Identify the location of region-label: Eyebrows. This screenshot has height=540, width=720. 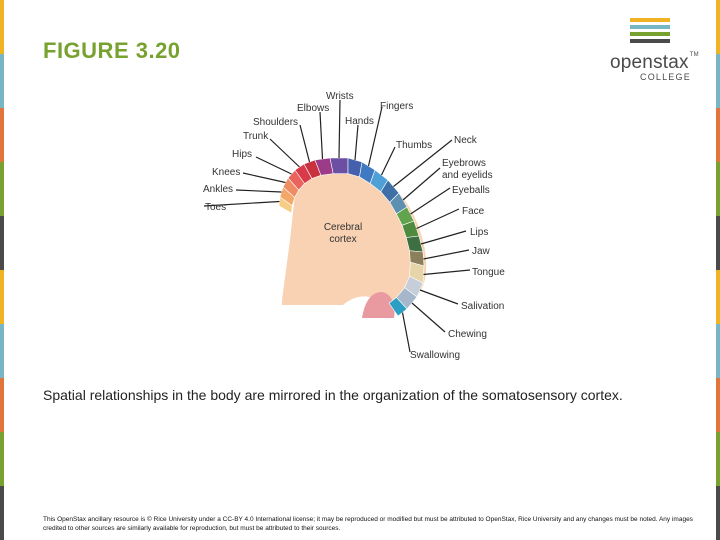
(464, 163).